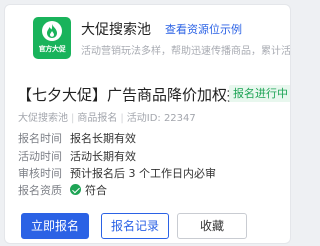 Image resolution: width=320 pixels, height=246 pixels. I want to click on view-example-link: 查看资源位示例, so click(203, 29).